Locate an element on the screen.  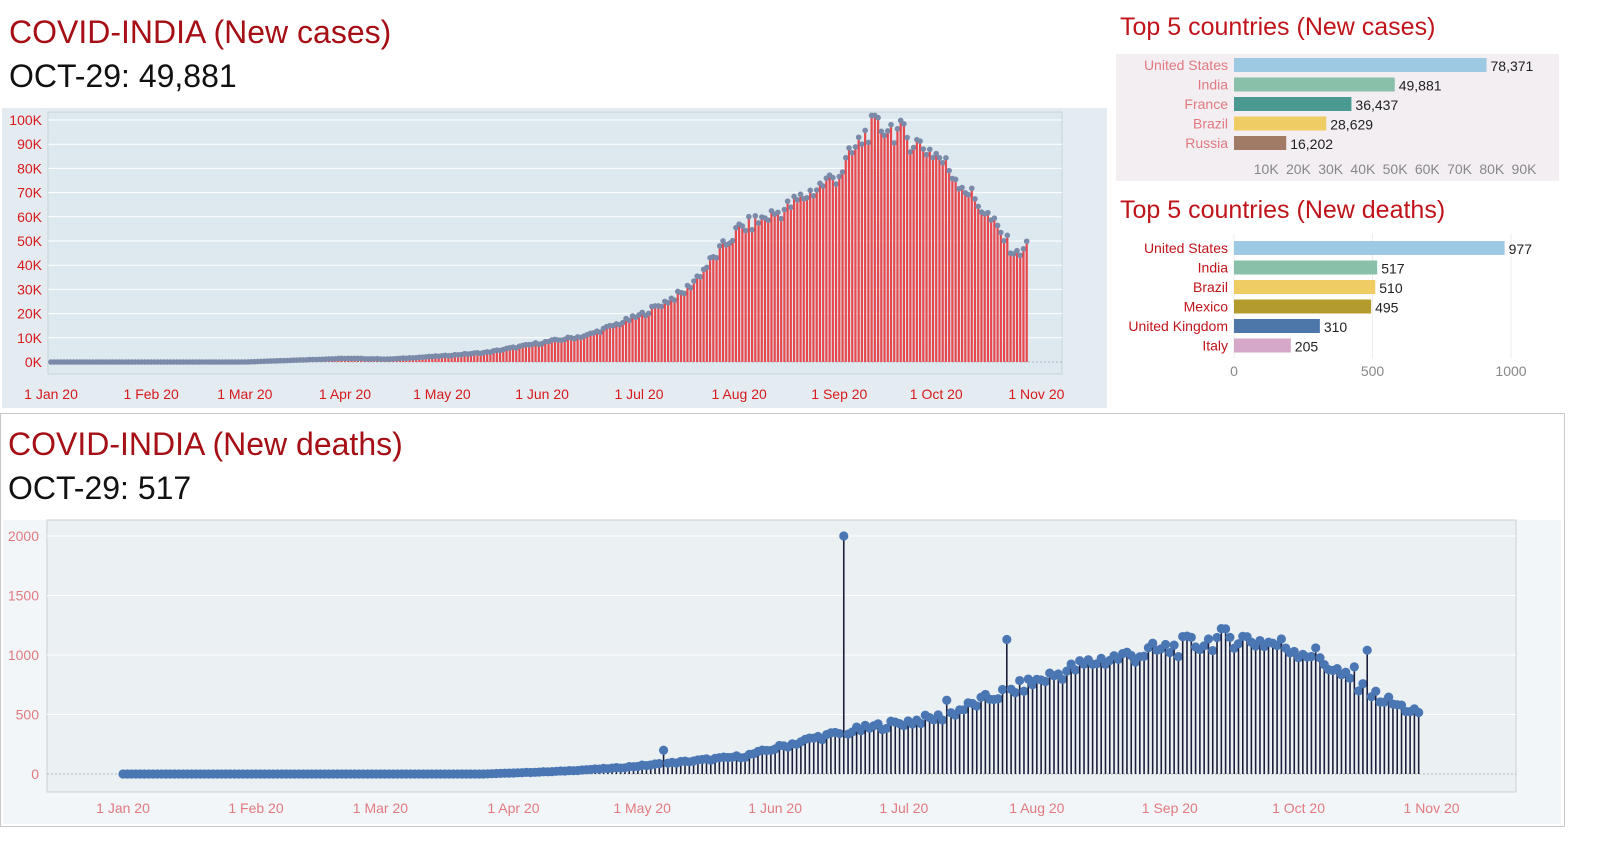
deaths-x-tick-label: 1 Jul 20 is located at coordinates (903, 808).